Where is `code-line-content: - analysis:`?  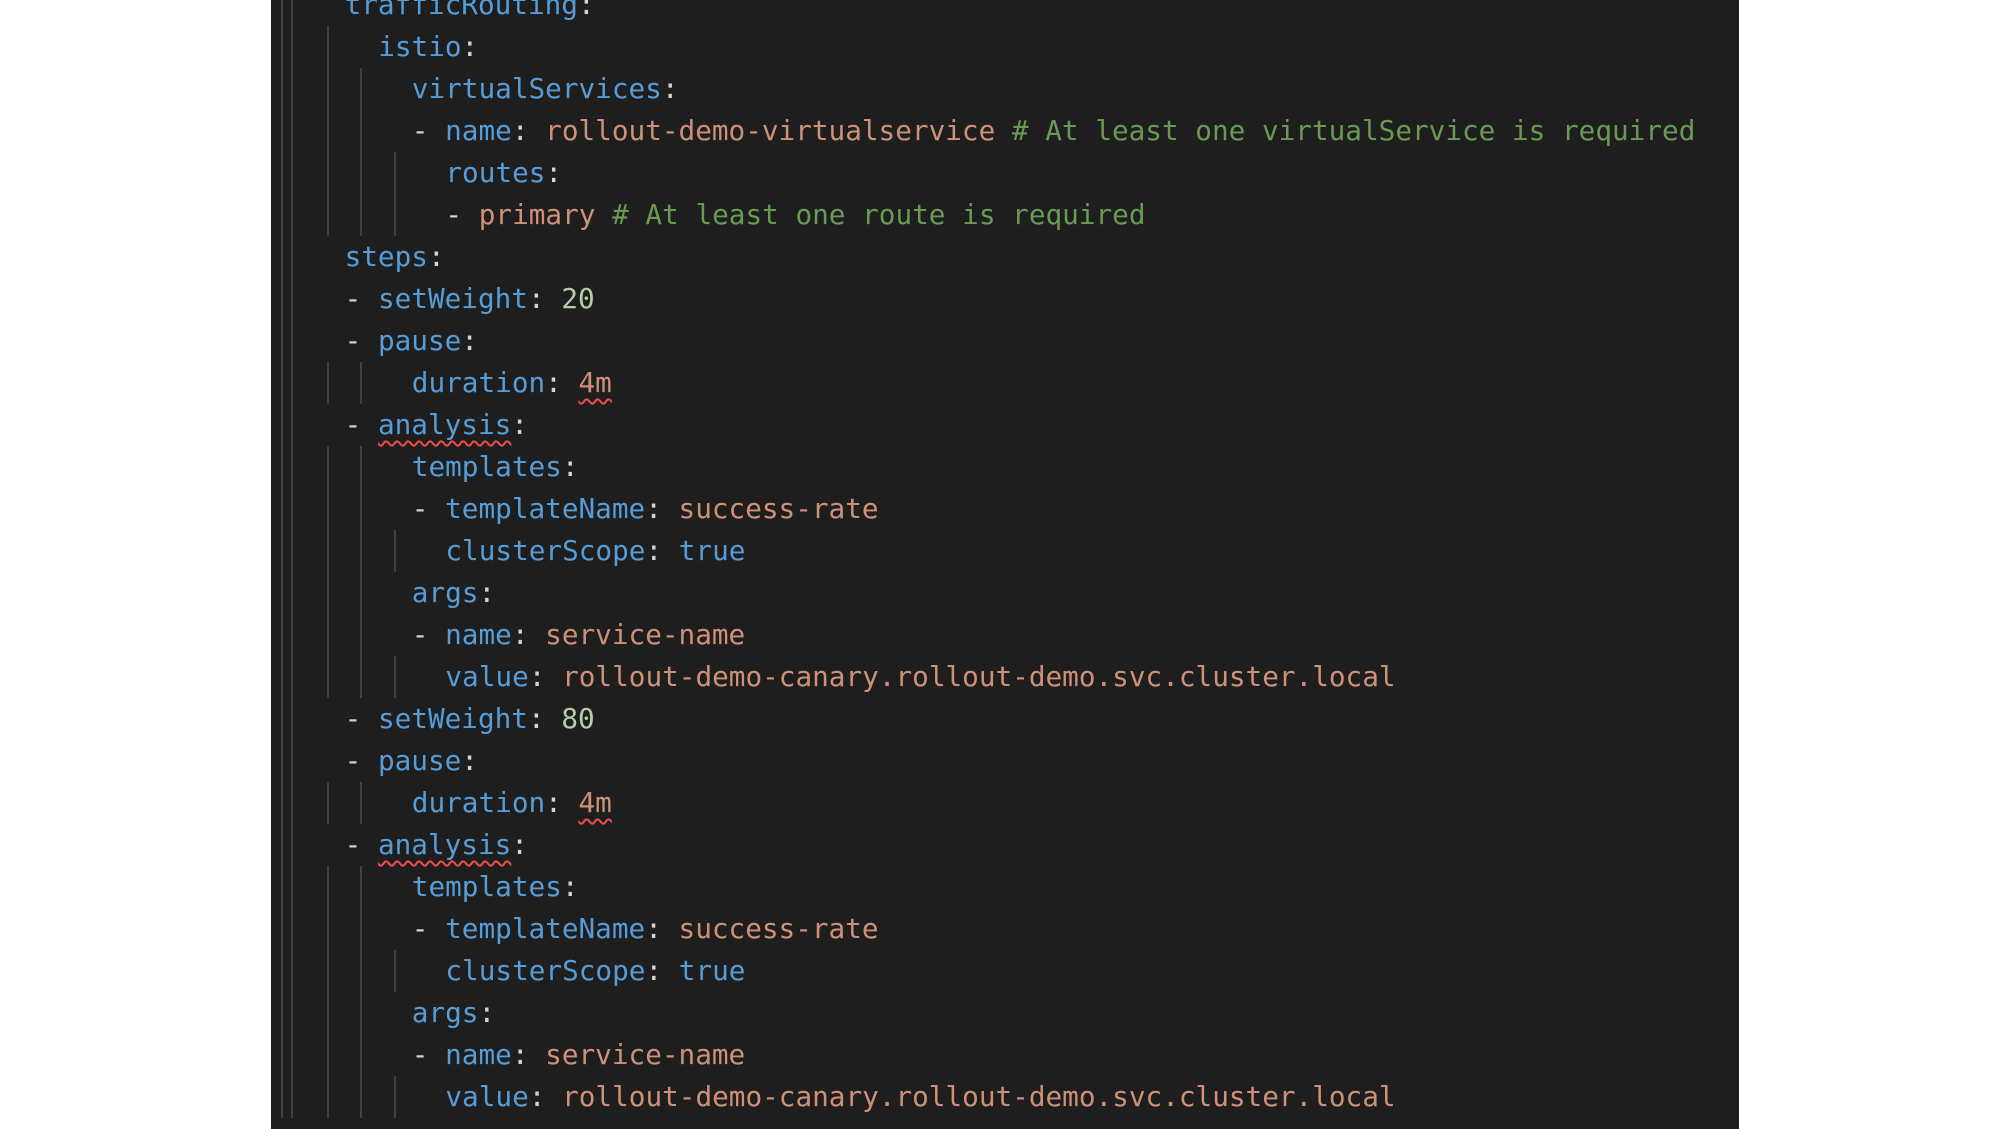 code-line-content: - analysis: is located at coordinates (436, 845).